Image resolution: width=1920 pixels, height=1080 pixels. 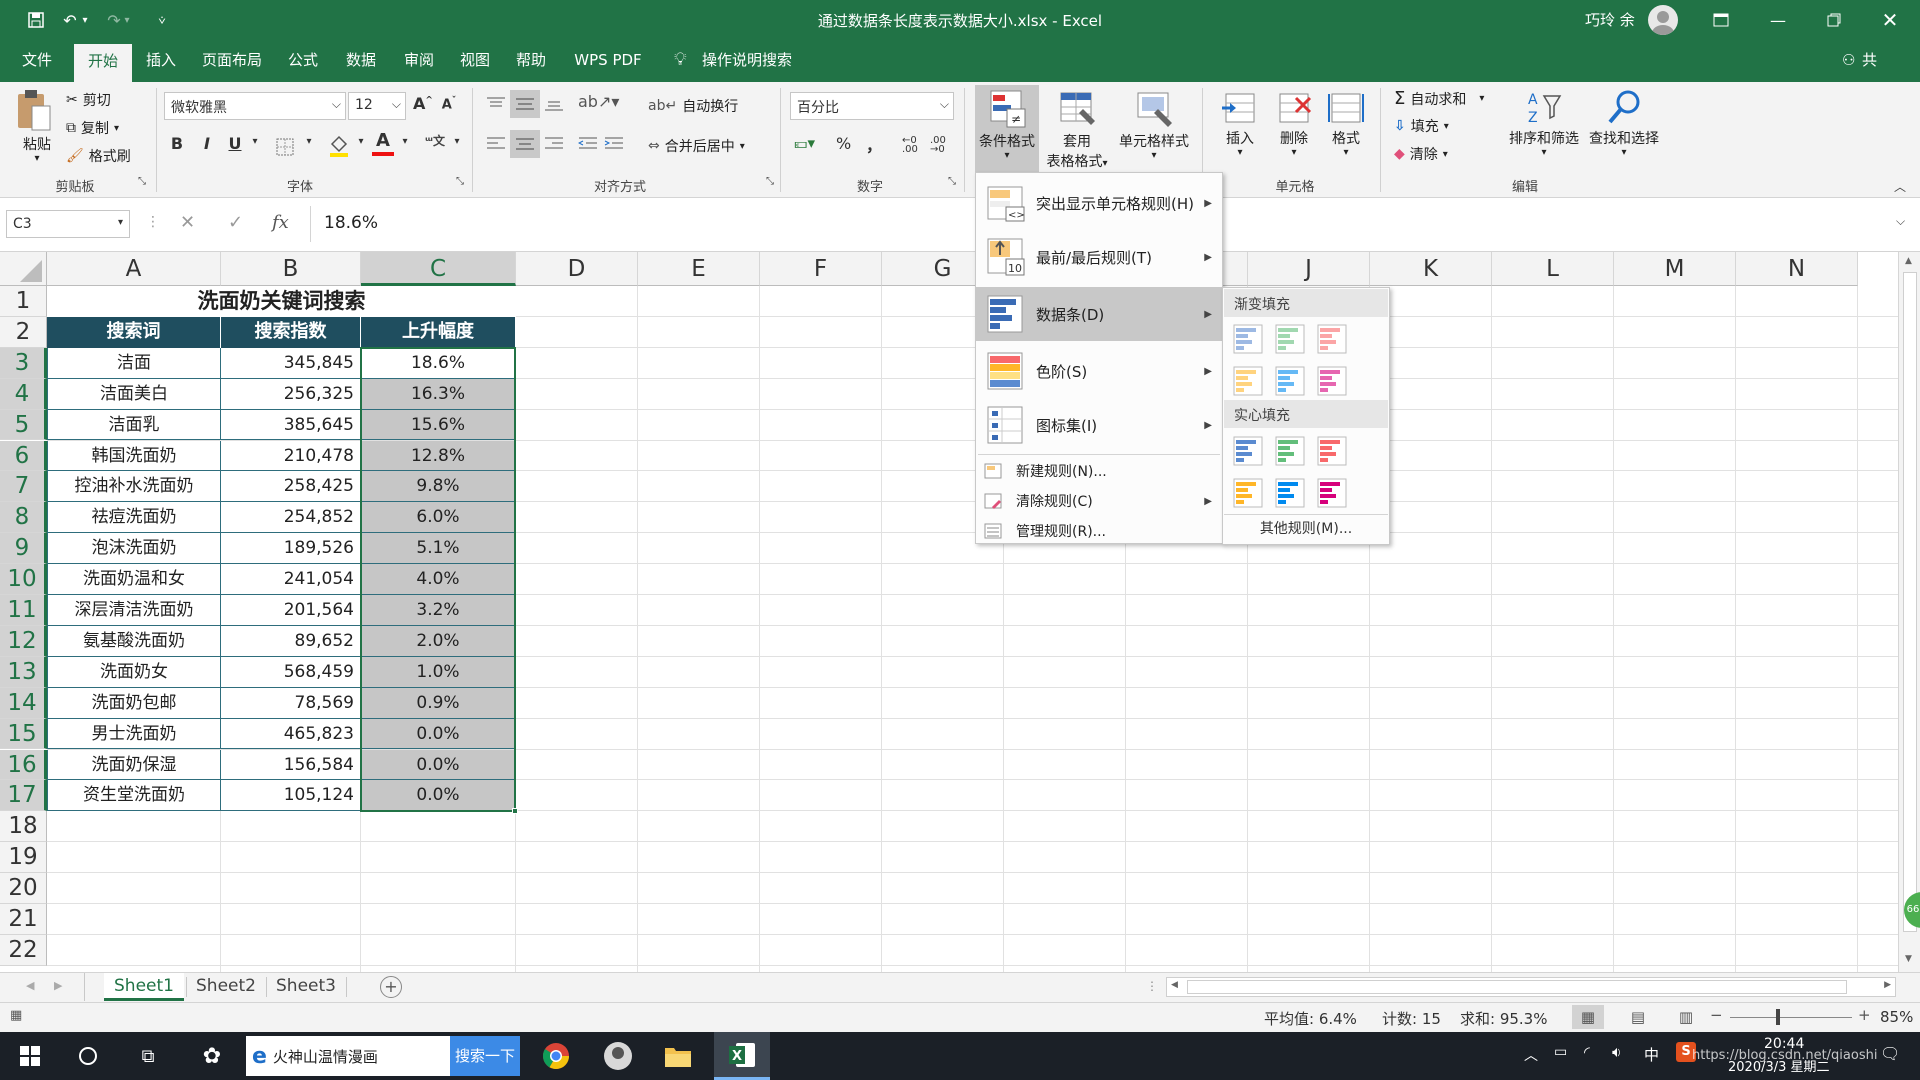 I want to click on tab-page-layout: 页面布局, so click(x=232, y=61).